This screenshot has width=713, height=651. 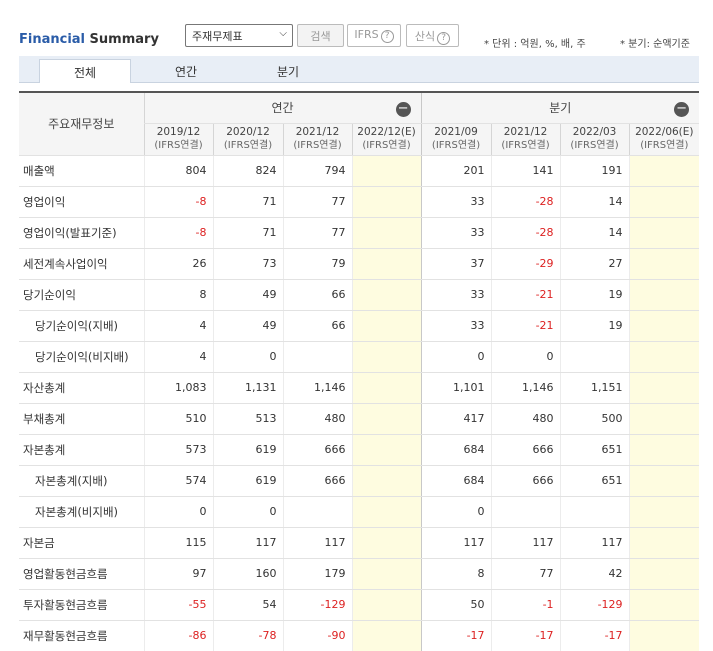 What do you see at coordinates (432, 35) in the screenshot?
I see `formula-button: 산식?` at bounding box center [432, 35].